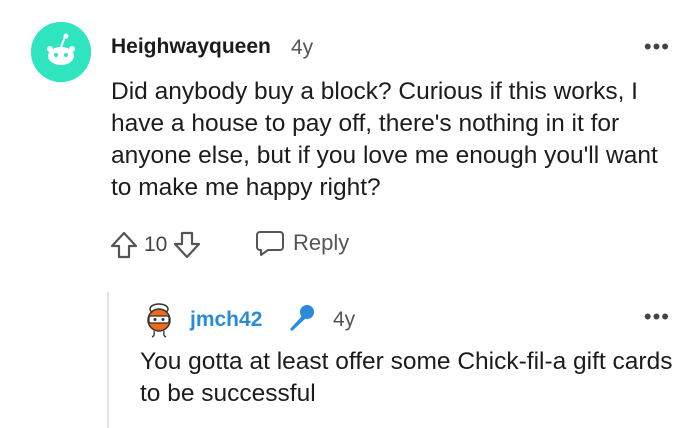 The width and height of the screenshot is (700, 428). I want to click on upvote-arrow-icon, so click(124, 245).